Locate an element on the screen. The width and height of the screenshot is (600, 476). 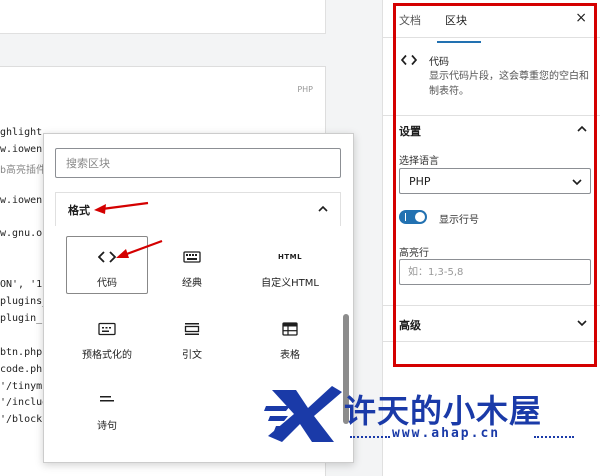
close-icon: × is located at coordinates (581, 18).